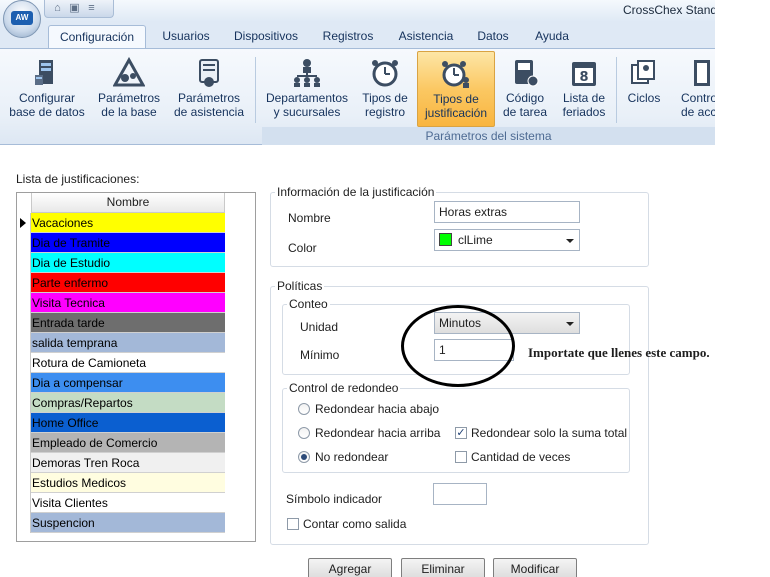 This screenshot has width=770, height=577. I want to click on current-row-indicator-icon, so click(23, 223).